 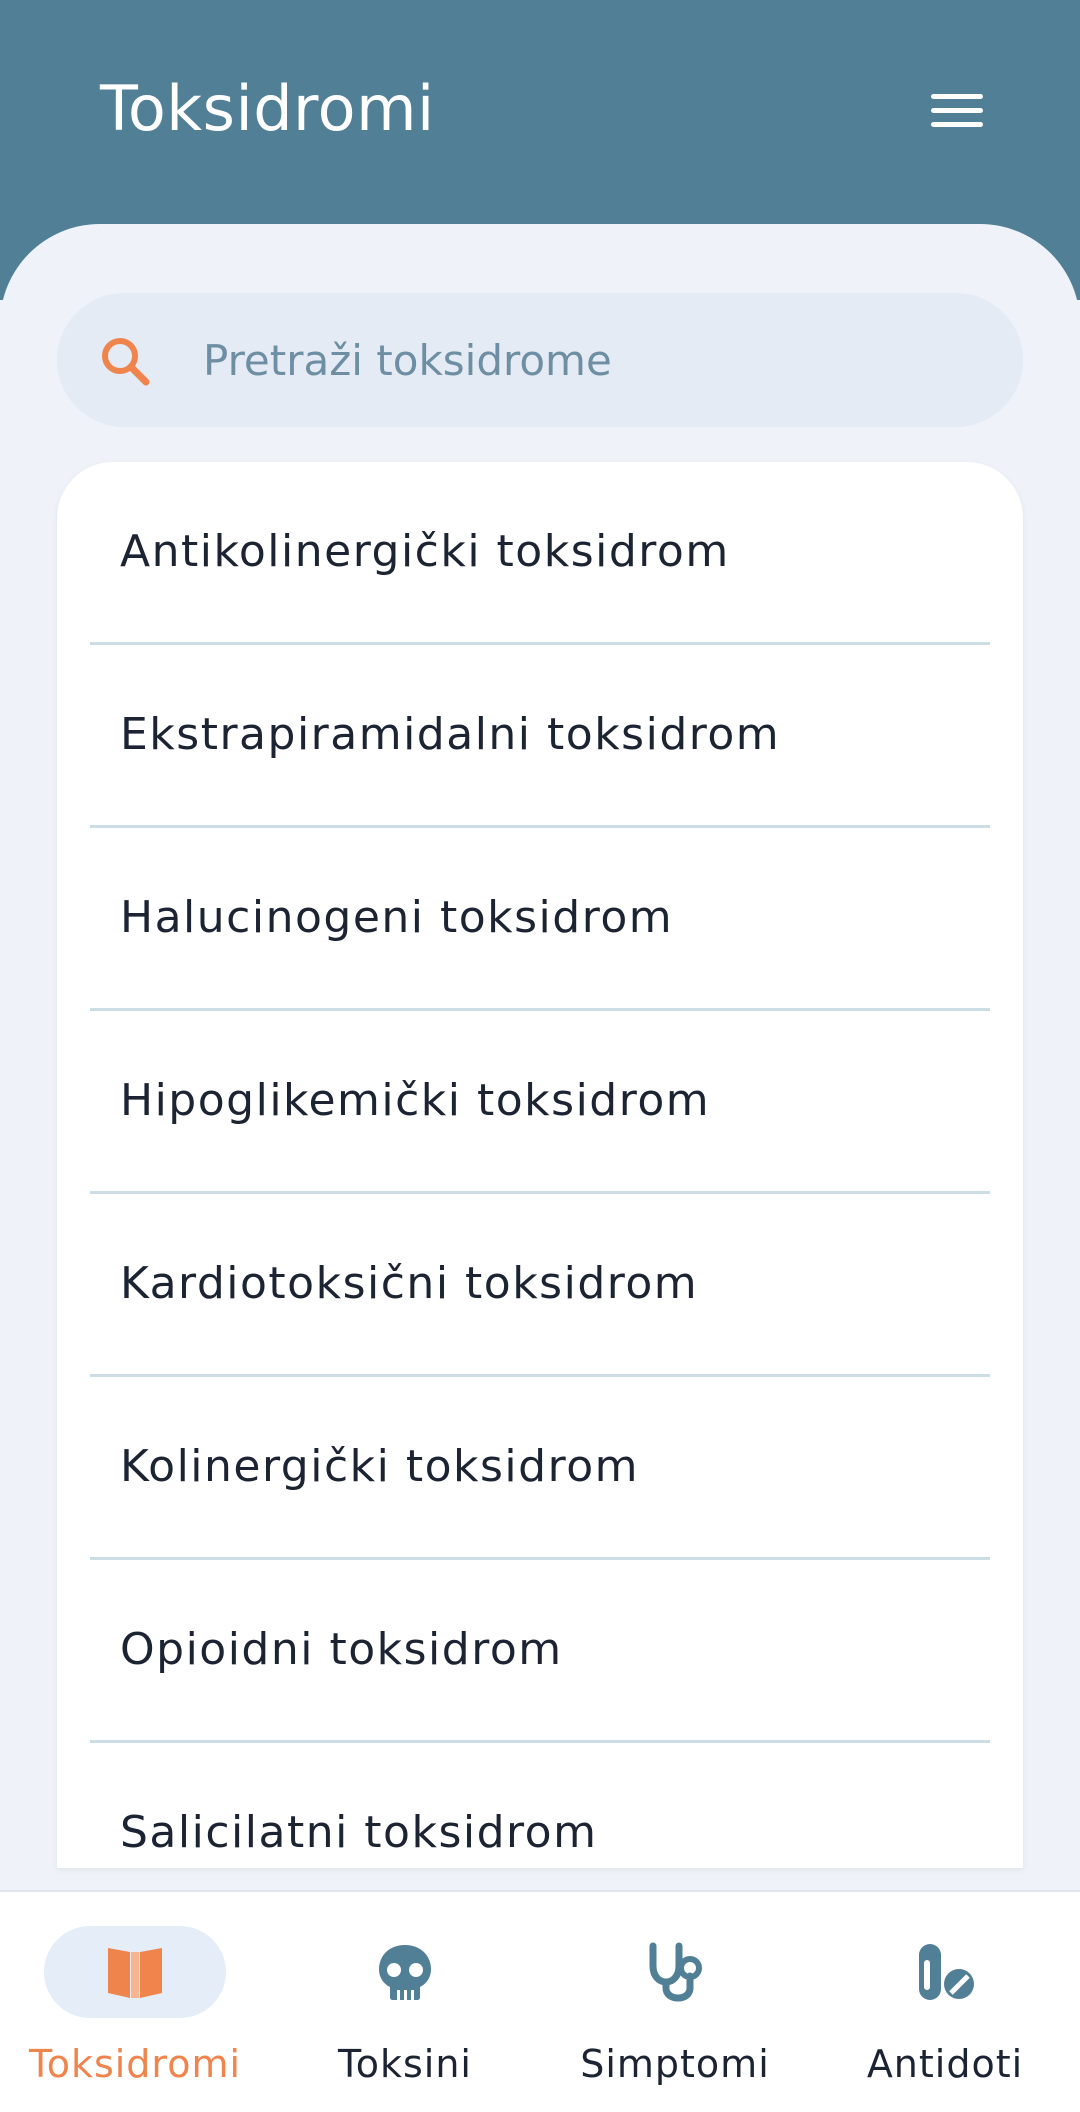 What do you see at coordinates (405, 2002) in the screenshot?
I see `nav-item-toksini: Toksini` at bounding box center [405, 2002].